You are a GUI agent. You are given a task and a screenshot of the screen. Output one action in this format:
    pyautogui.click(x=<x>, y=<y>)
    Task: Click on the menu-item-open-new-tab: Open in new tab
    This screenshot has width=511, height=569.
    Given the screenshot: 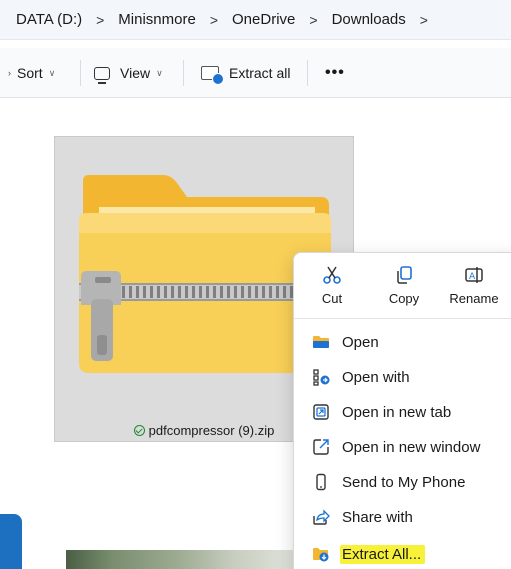 What is the action you would take?
    pyautogui.click(x=405, y=412)
    